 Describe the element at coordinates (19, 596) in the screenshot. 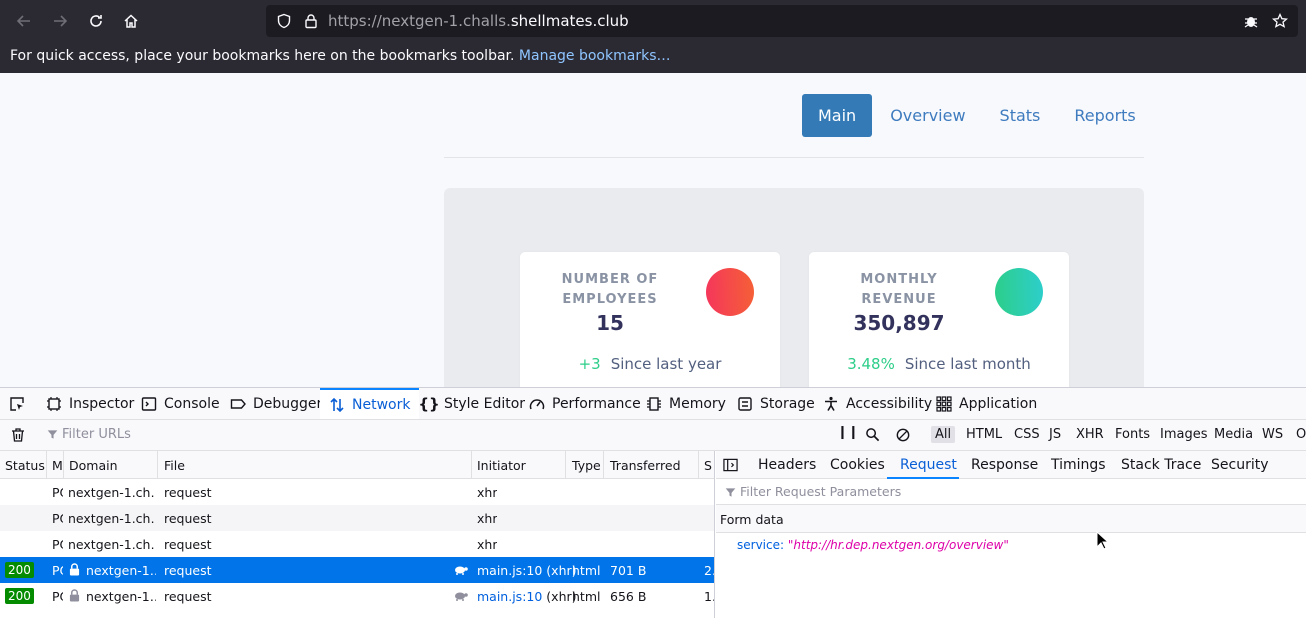

I see `status-badge: 200` at that location.